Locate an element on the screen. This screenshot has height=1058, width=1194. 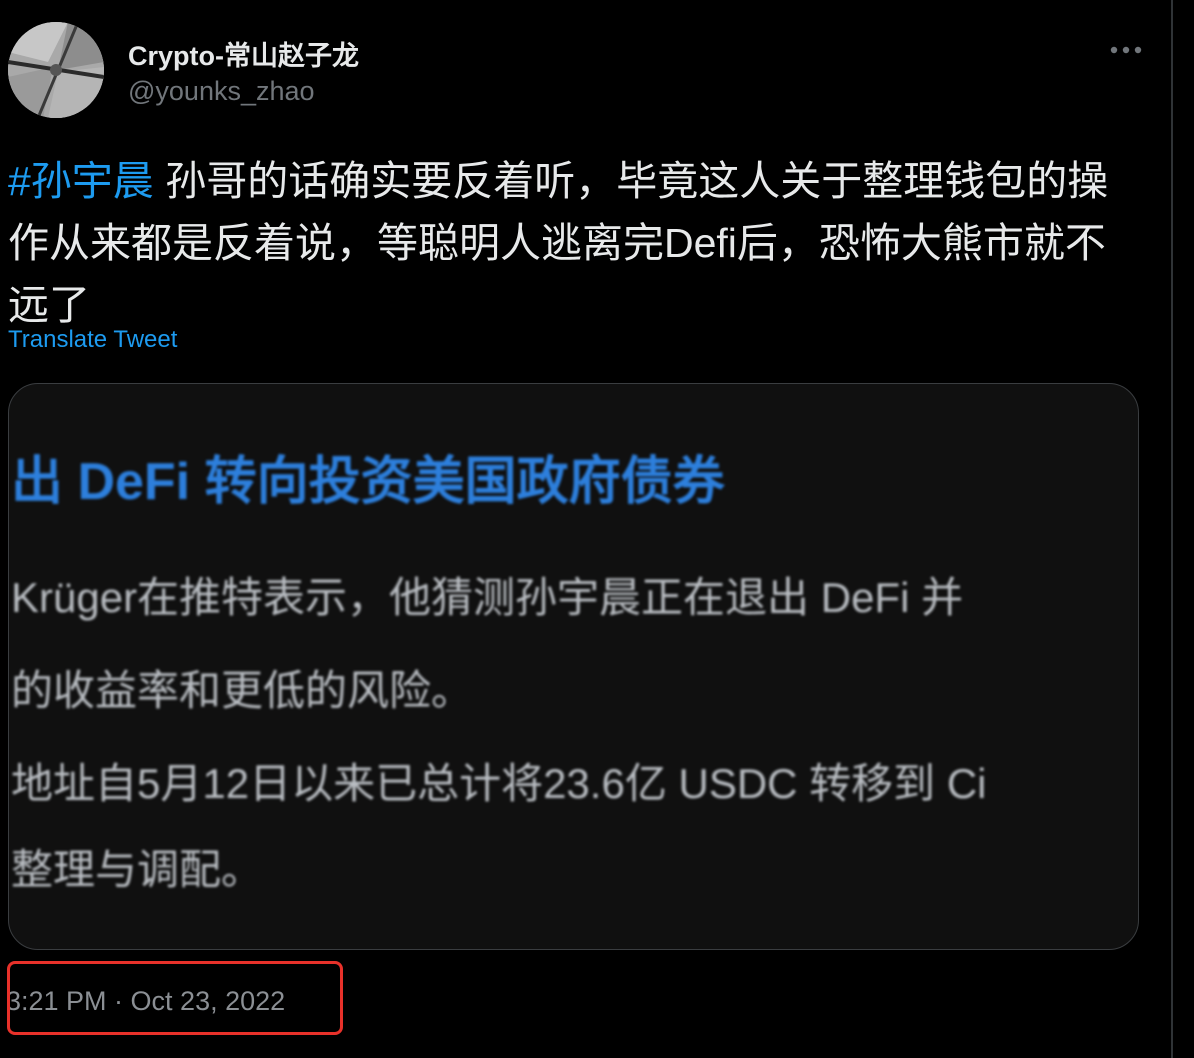
author-handle: @younks_zhao is located at coordinates (221, 91).